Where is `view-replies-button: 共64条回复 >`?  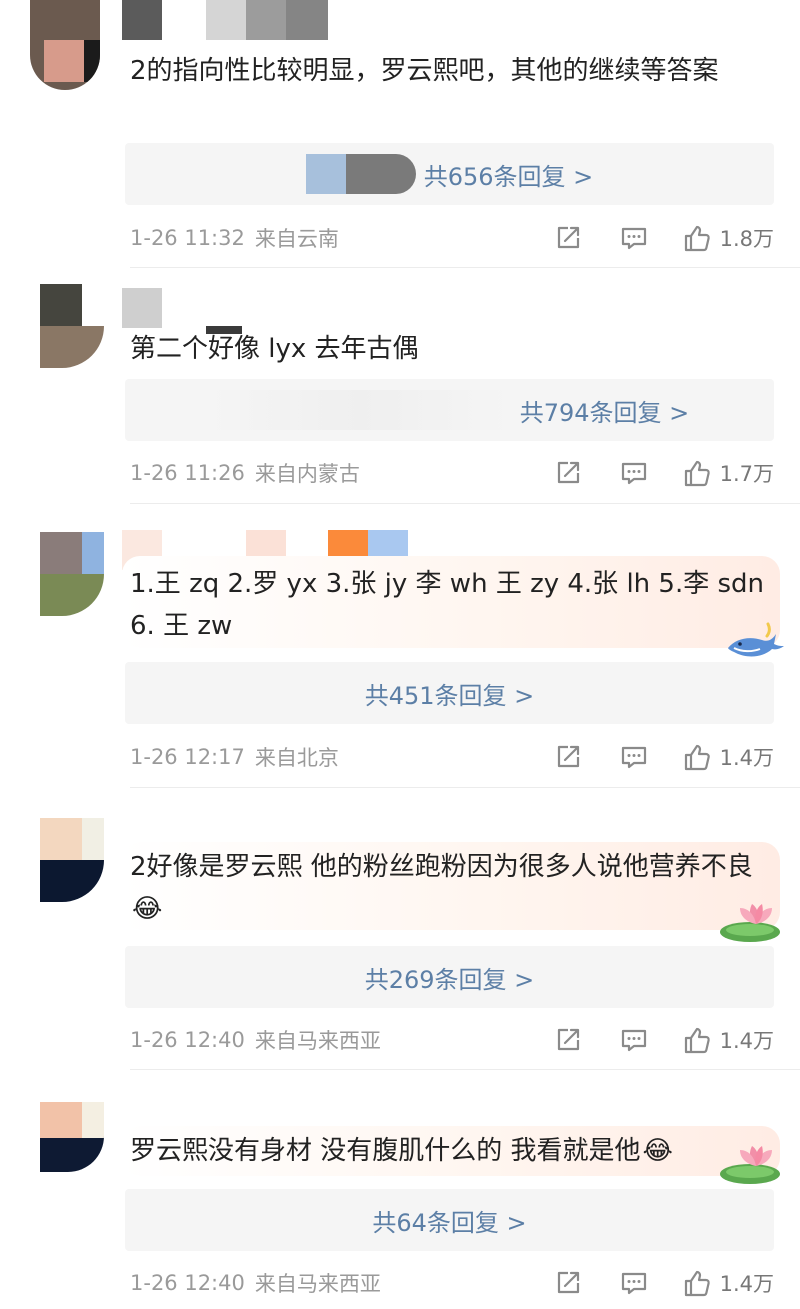
view-replies-button: 共64条回复 > is located at coordinates (449, 1220).